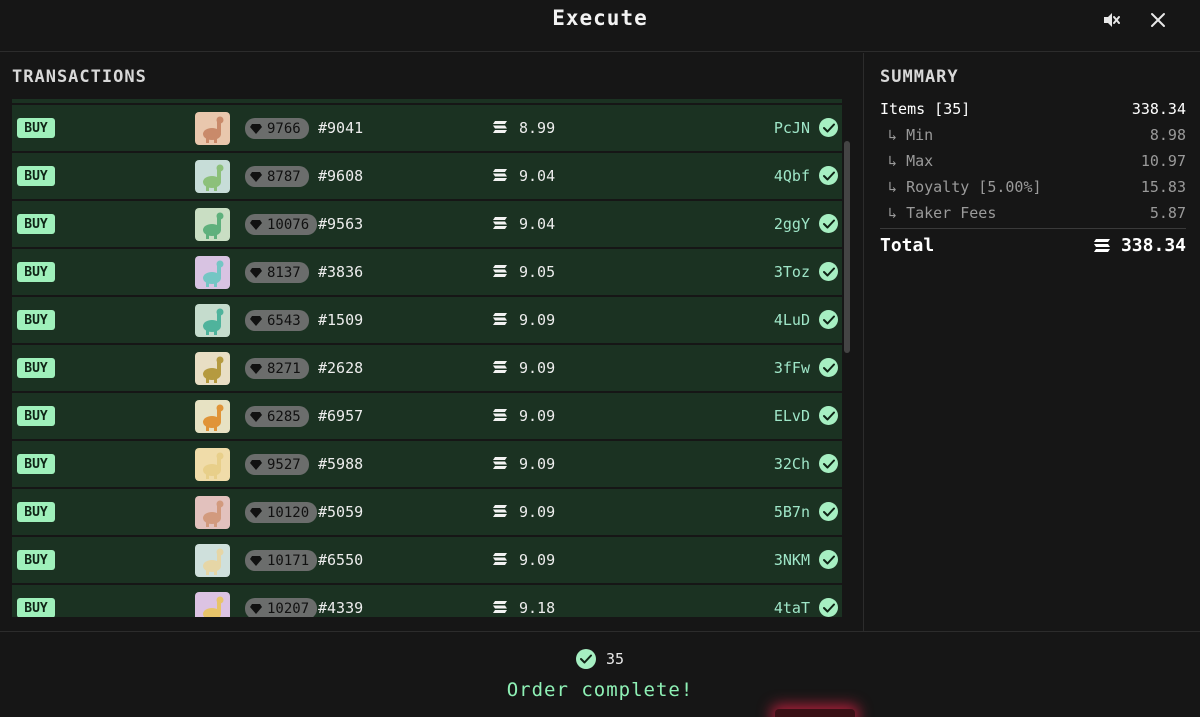 This screenshot has width=1200, height=717. Describe the element at coordinates (341, 368) in the screenshot. I see `token-id: #2628` at that location.